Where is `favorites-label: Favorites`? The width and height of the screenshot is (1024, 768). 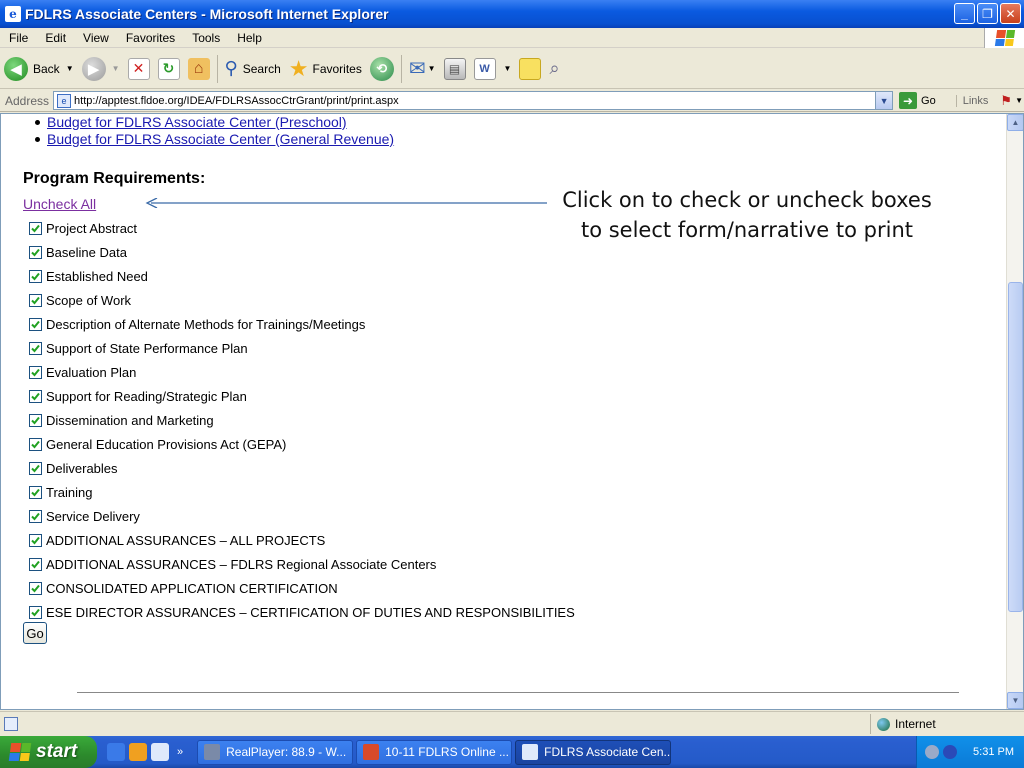 favorites-label: Favorites is located at coordinates (337, 68).